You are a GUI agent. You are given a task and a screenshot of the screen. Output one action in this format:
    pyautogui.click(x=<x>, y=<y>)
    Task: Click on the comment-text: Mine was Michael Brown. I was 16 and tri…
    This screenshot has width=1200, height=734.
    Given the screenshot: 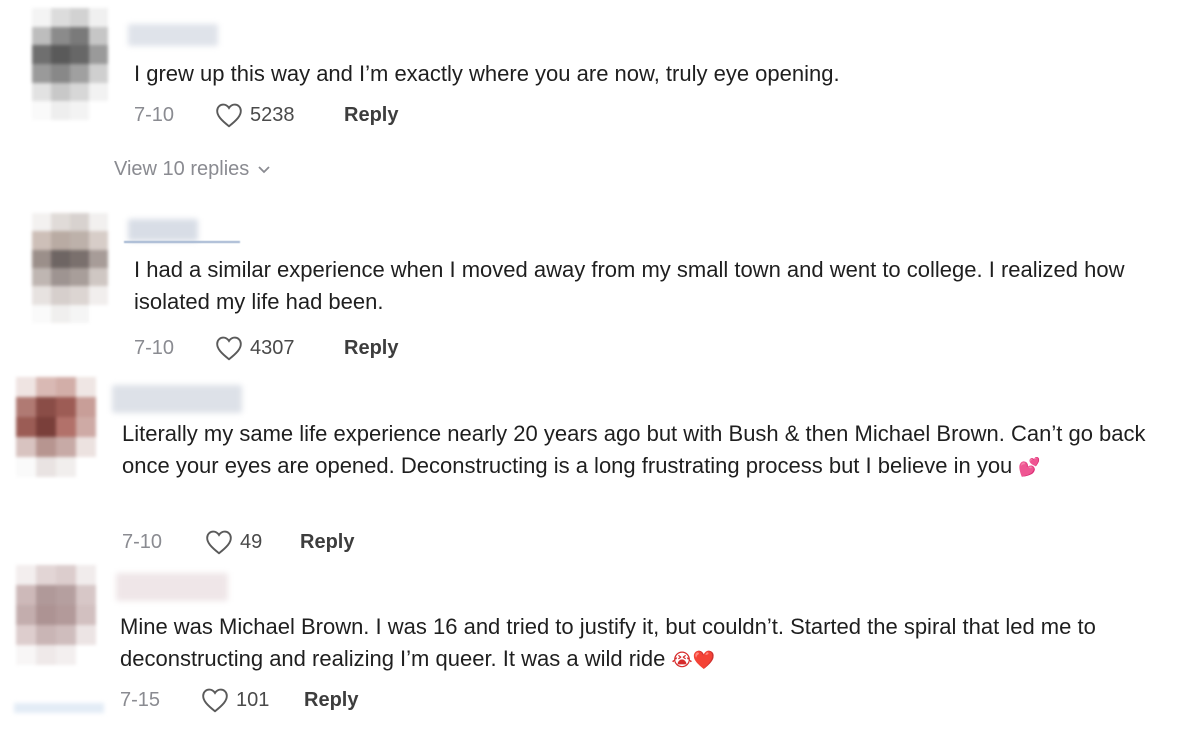 What is the action you would take?
    pyautogui.click(x=650, y=643)
    